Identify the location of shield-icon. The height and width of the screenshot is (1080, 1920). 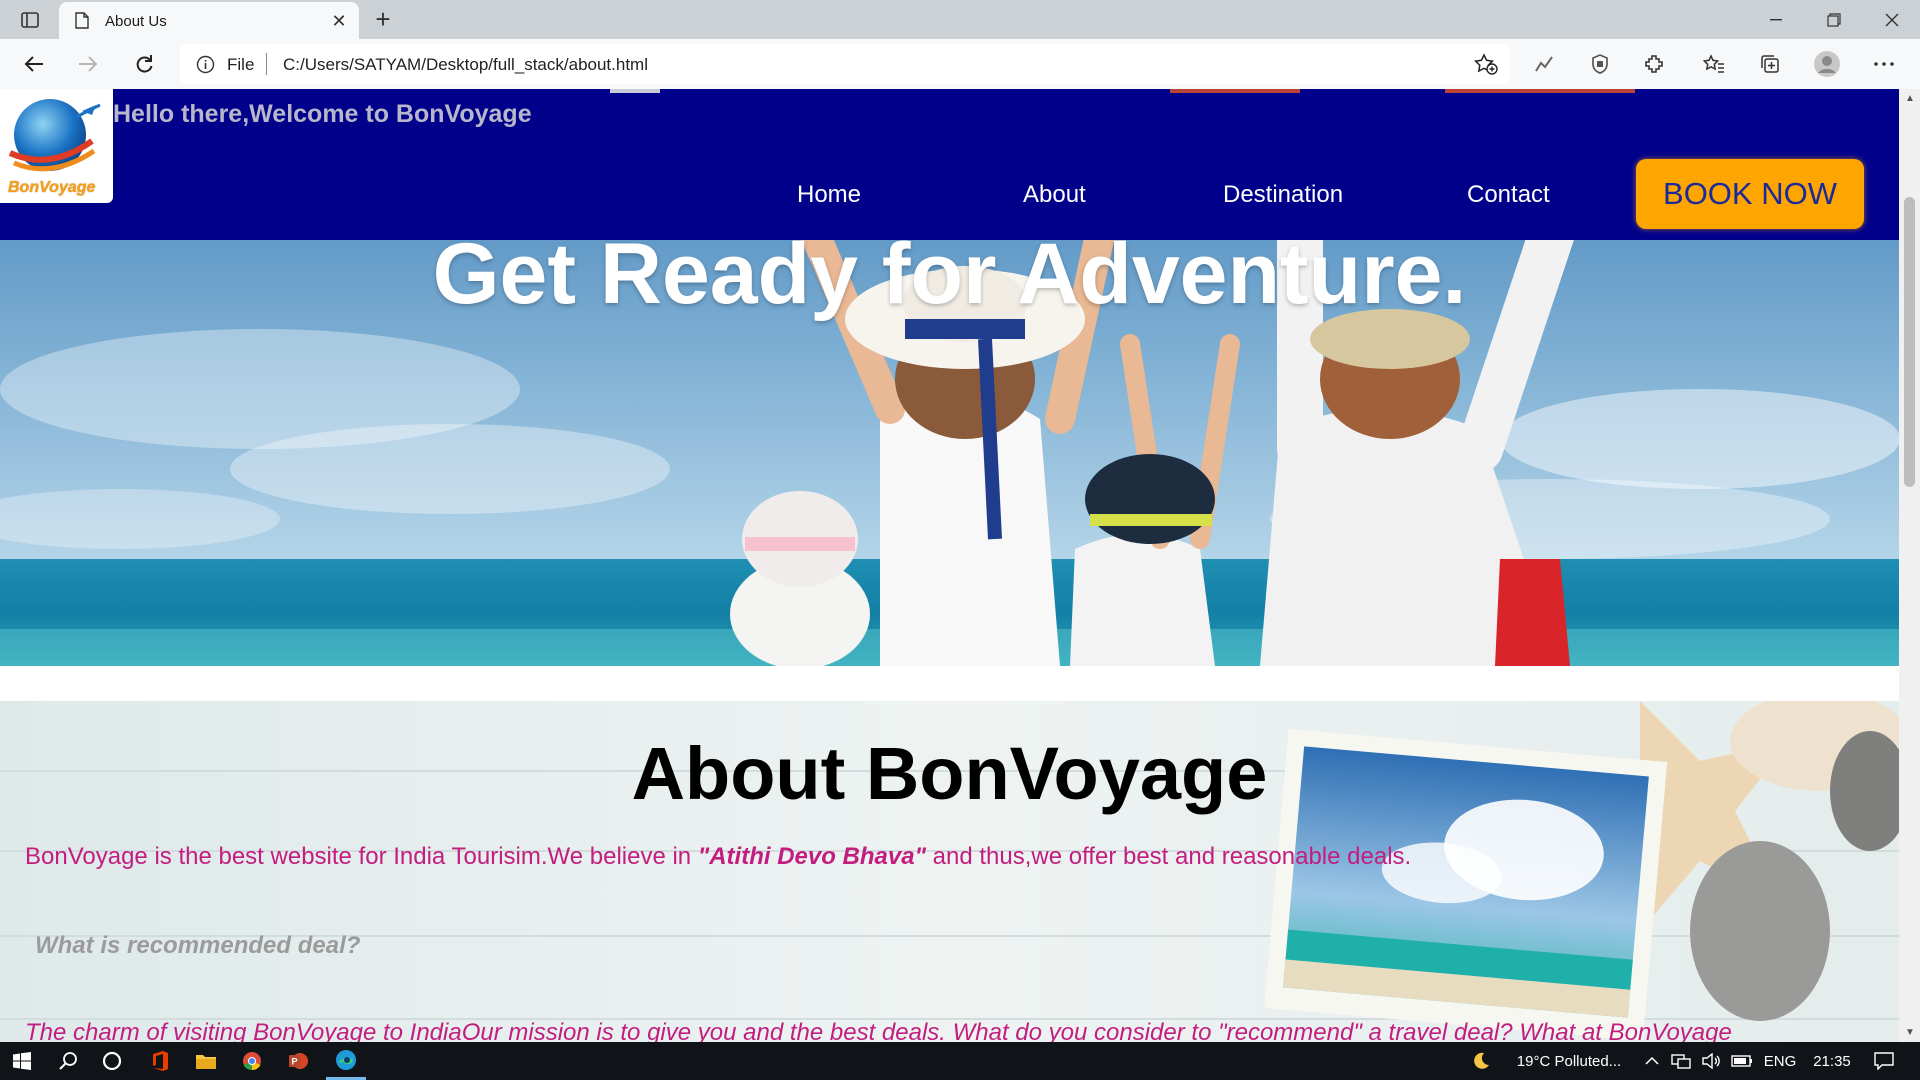
(1600, 64).